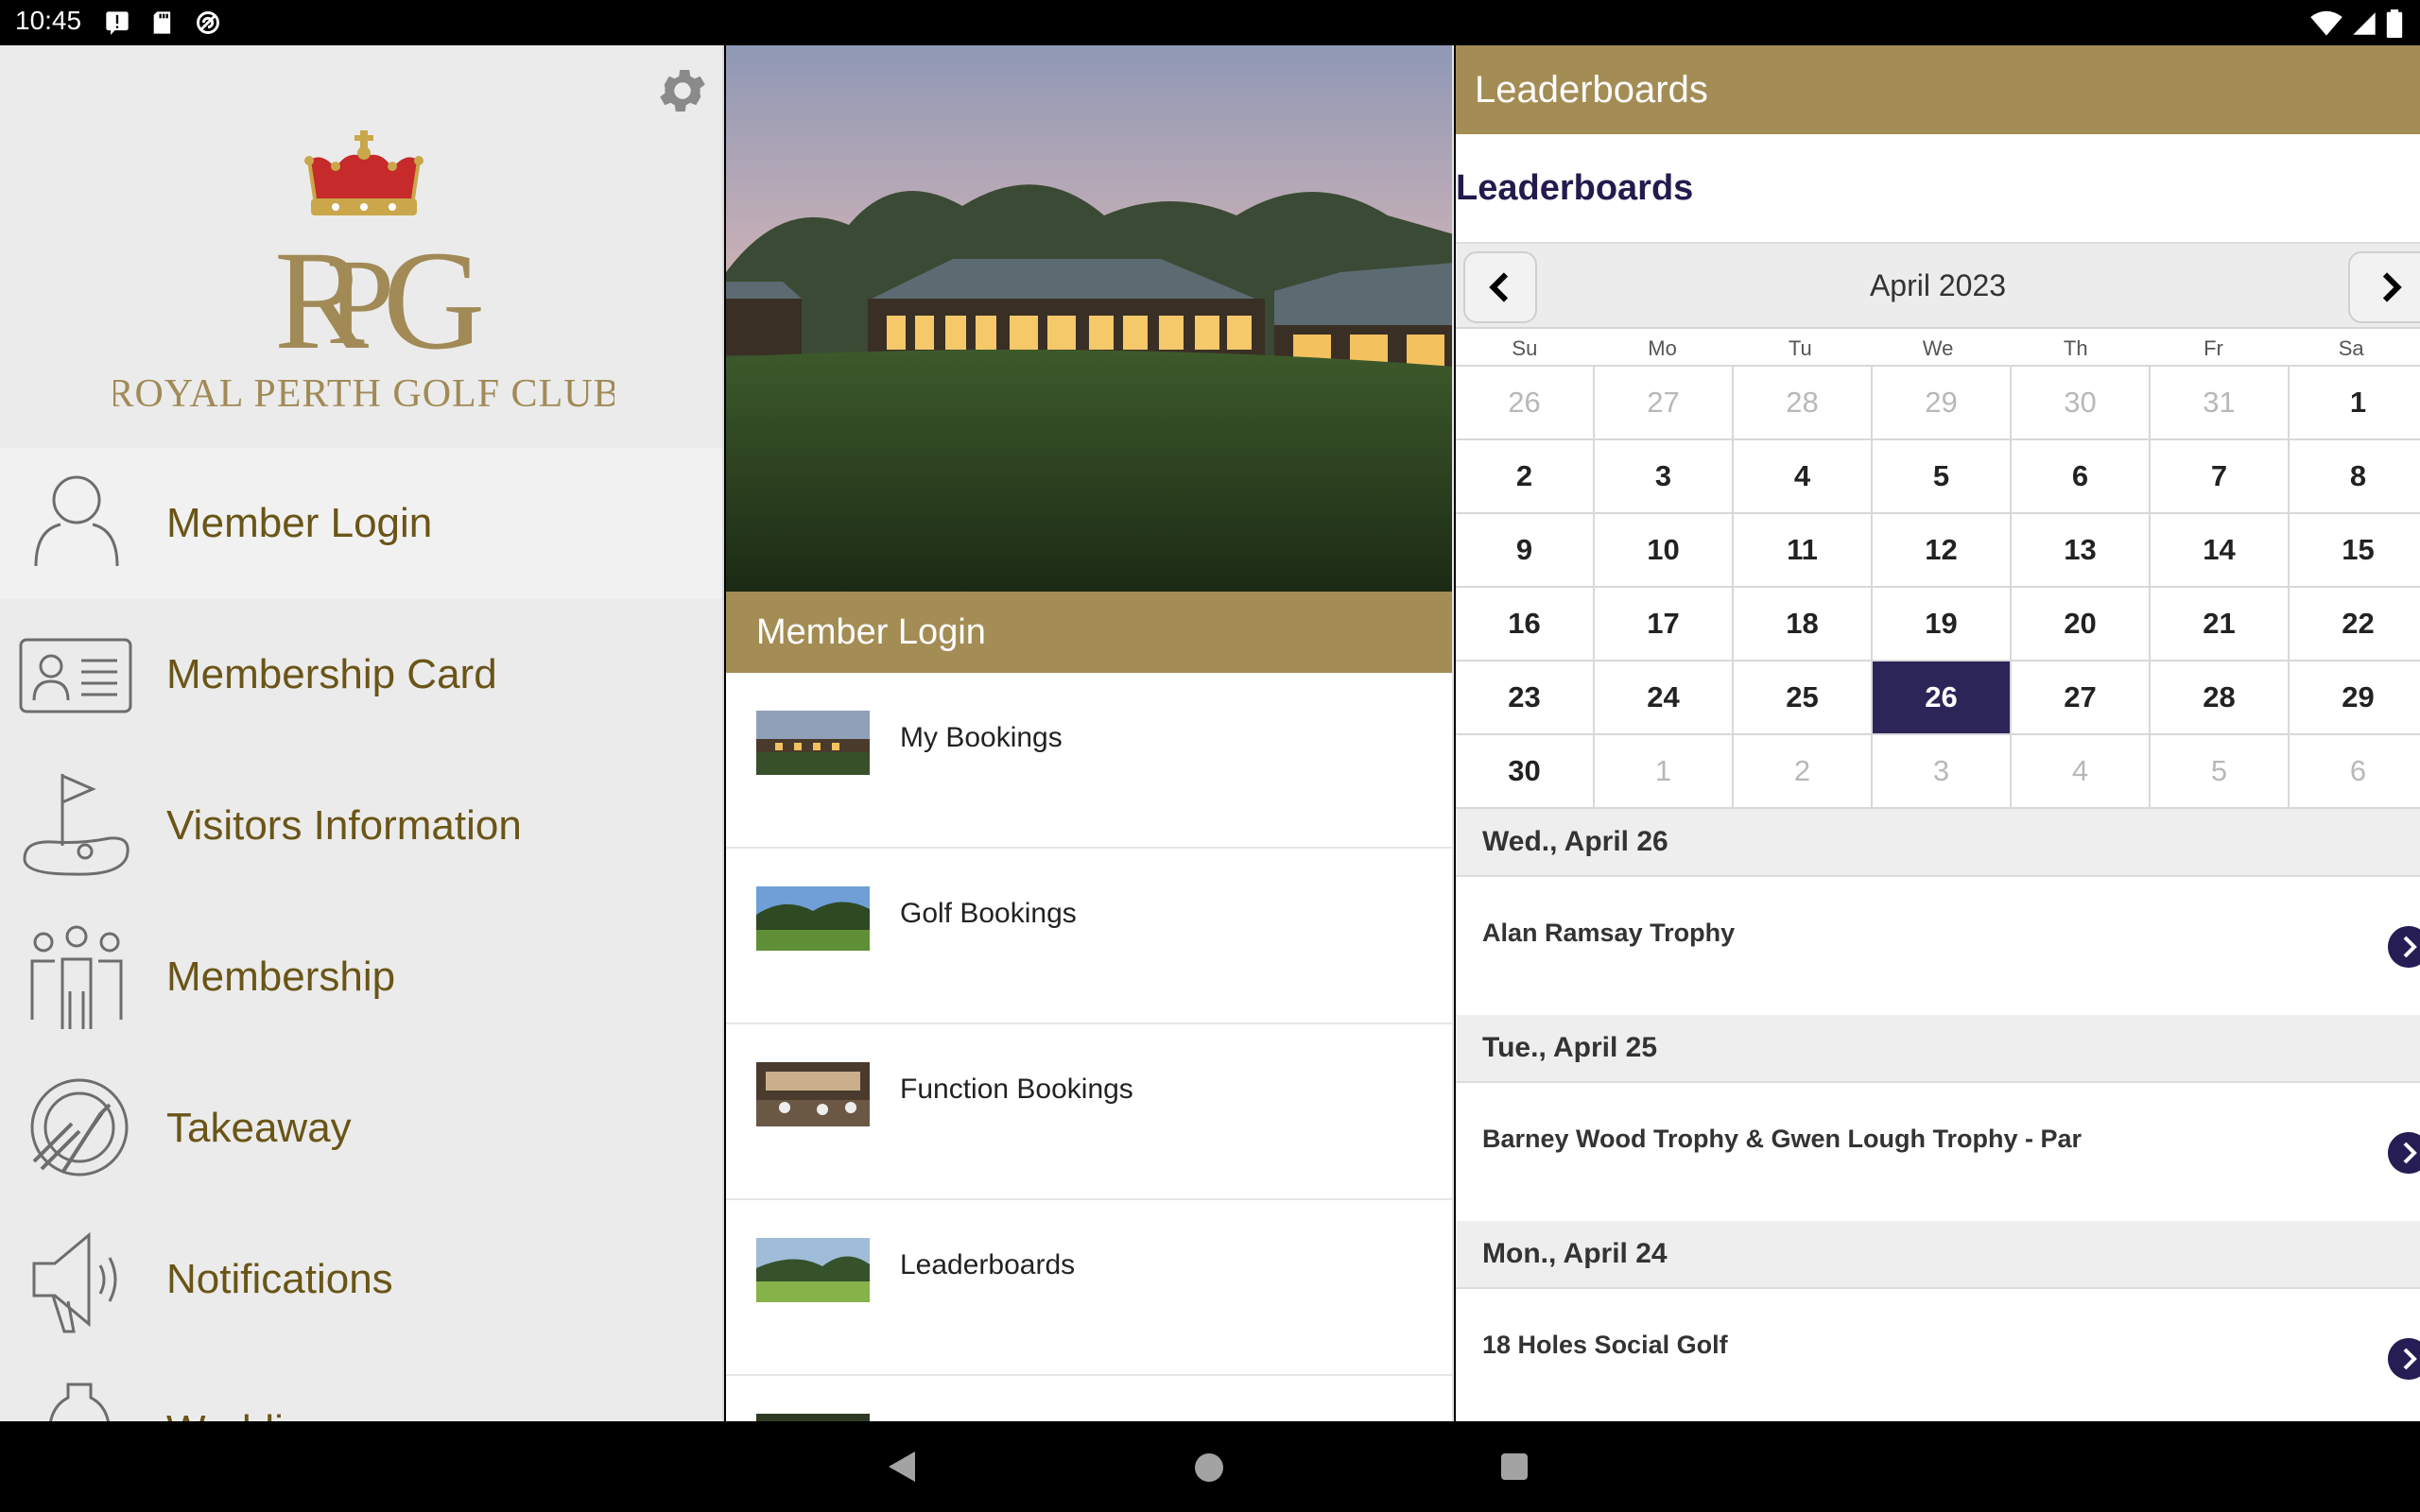 The width and height of the screenshot is (2420, 1512). What do you see at coordinates (162, 22) in the screenshot?
I see `sd-card-icon` at bounding box center [162, 22].